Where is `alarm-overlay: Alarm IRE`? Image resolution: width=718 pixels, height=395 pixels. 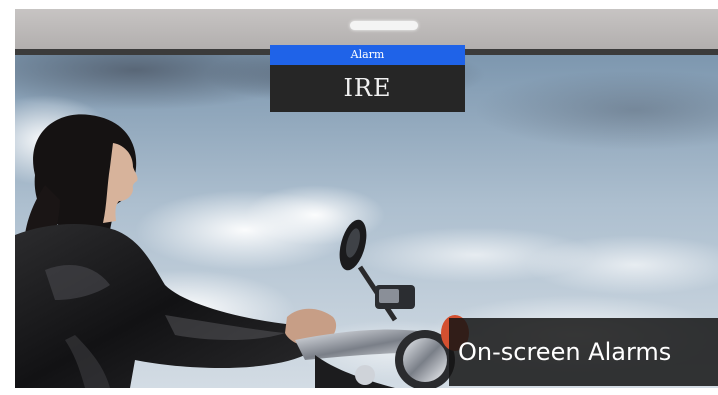
alarm-overlay: Alarm IRE is located at coordinates (367, 78).